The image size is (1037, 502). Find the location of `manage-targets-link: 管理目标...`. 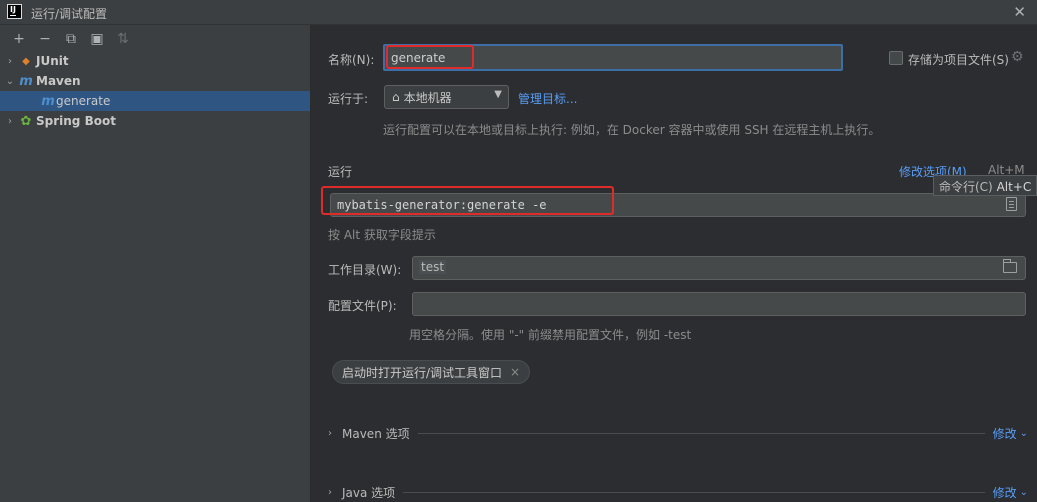

manage-targets-link: 管理目标... is located at coordinates (547, 98).